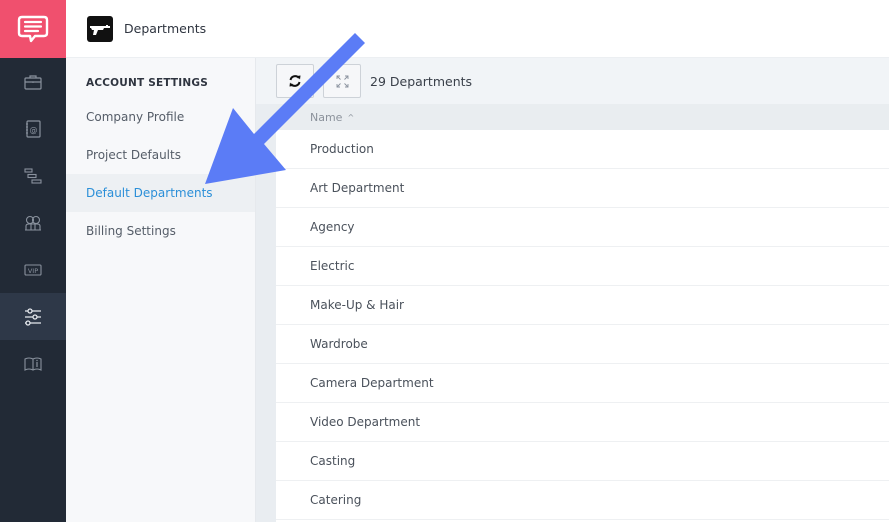 The height and width of the screenshot is (522, 889). I want to click on settings-item-company-profile: Company Profile, so click(160, 117).